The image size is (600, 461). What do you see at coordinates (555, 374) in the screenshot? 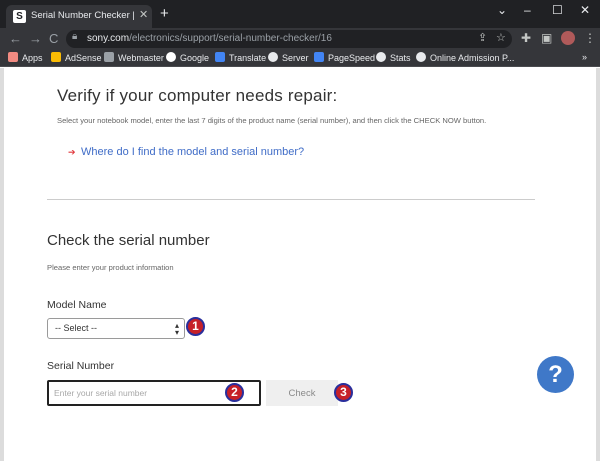
I see `help-button: ?` at bounding box center [555, 374].